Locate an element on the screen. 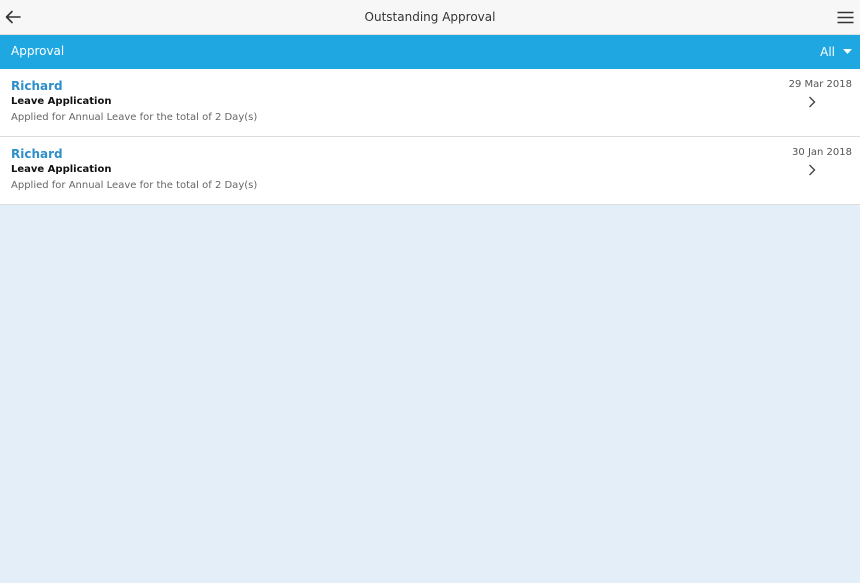 The width and height of the screenshot is (860, 583). top-app-bar: Outstanding Approval is located at coordinates (430, 17).